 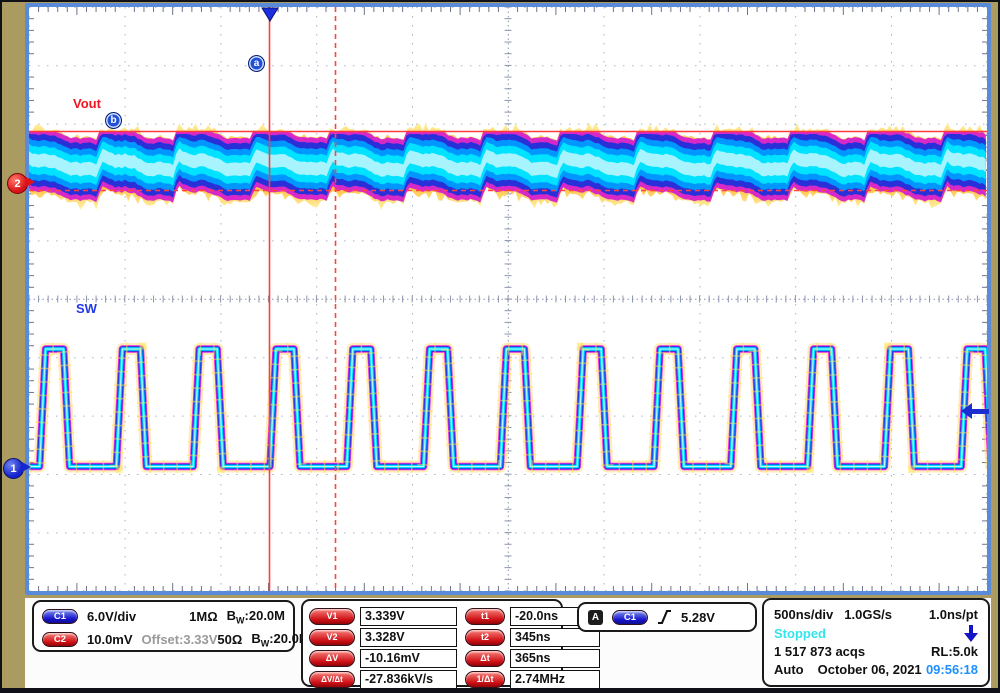 I want to click on v1-badge: V1, so click(x=332, y=616).